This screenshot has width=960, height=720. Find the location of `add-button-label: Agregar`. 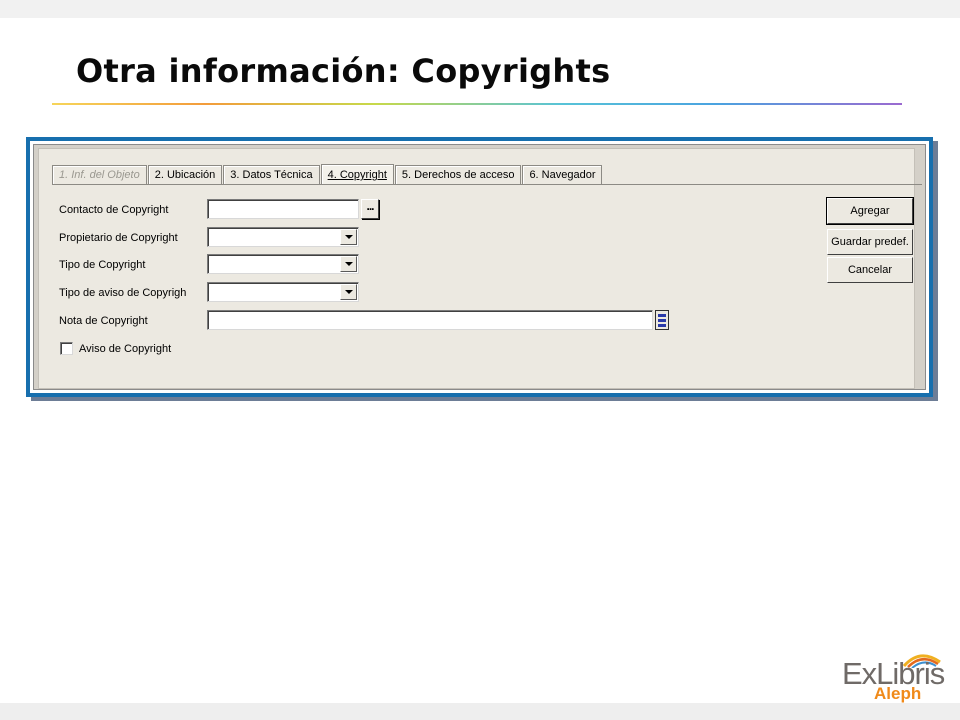

add-button-label: Agregar is located at coordinates (870, 211).